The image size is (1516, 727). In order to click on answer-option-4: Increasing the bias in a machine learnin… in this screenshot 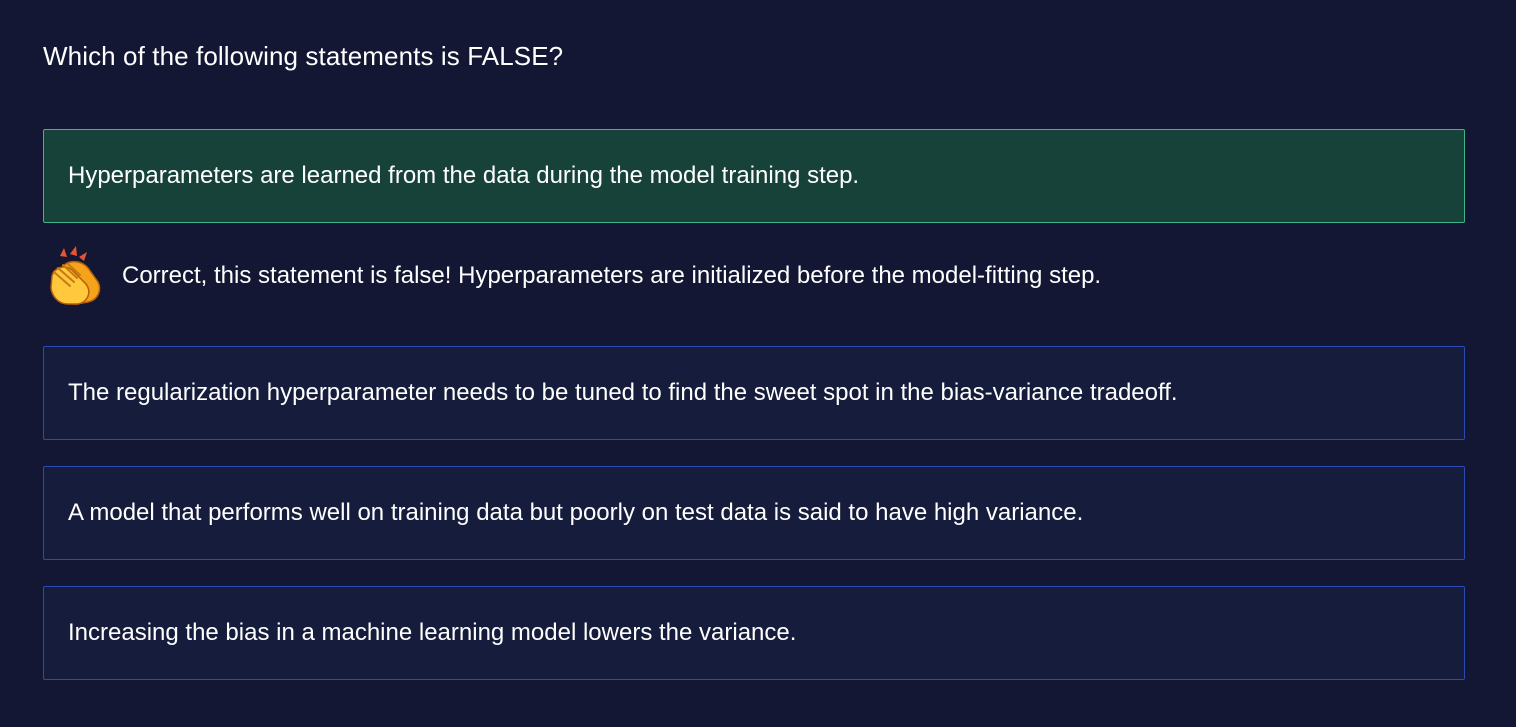, I will do `click(754, 633)`.